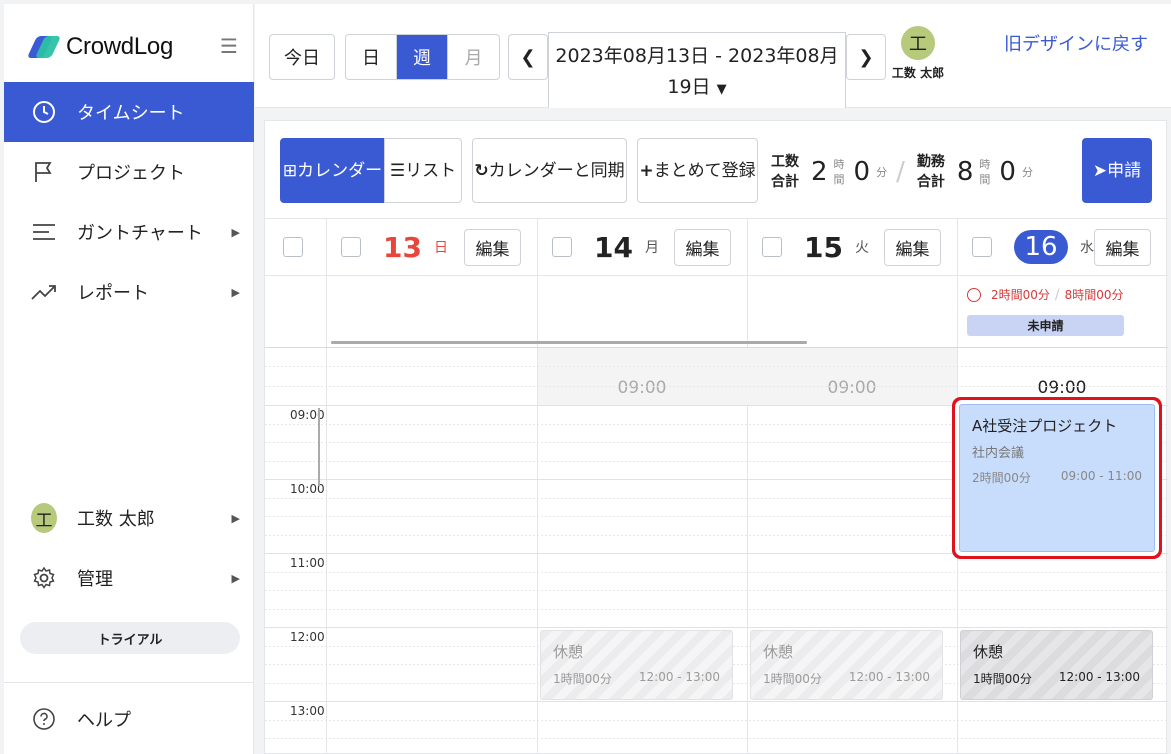  What do you see at coordinates (332, 170) in the screenshot?
I see `calendar-view-button: ⊞カレンダー` at bounding box center [332, 170].